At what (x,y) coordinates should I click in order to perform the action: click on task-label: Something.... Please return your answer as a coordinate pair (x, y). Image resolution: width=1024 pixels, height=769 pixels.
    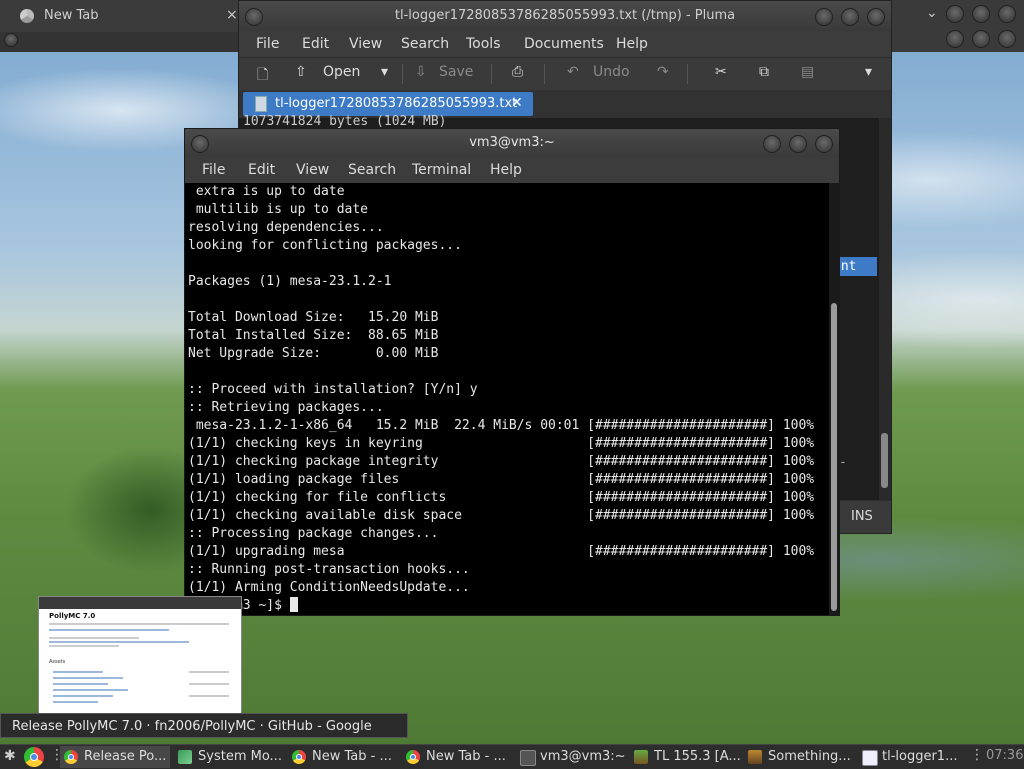
    Looking at the image, I should click on (809, 756).